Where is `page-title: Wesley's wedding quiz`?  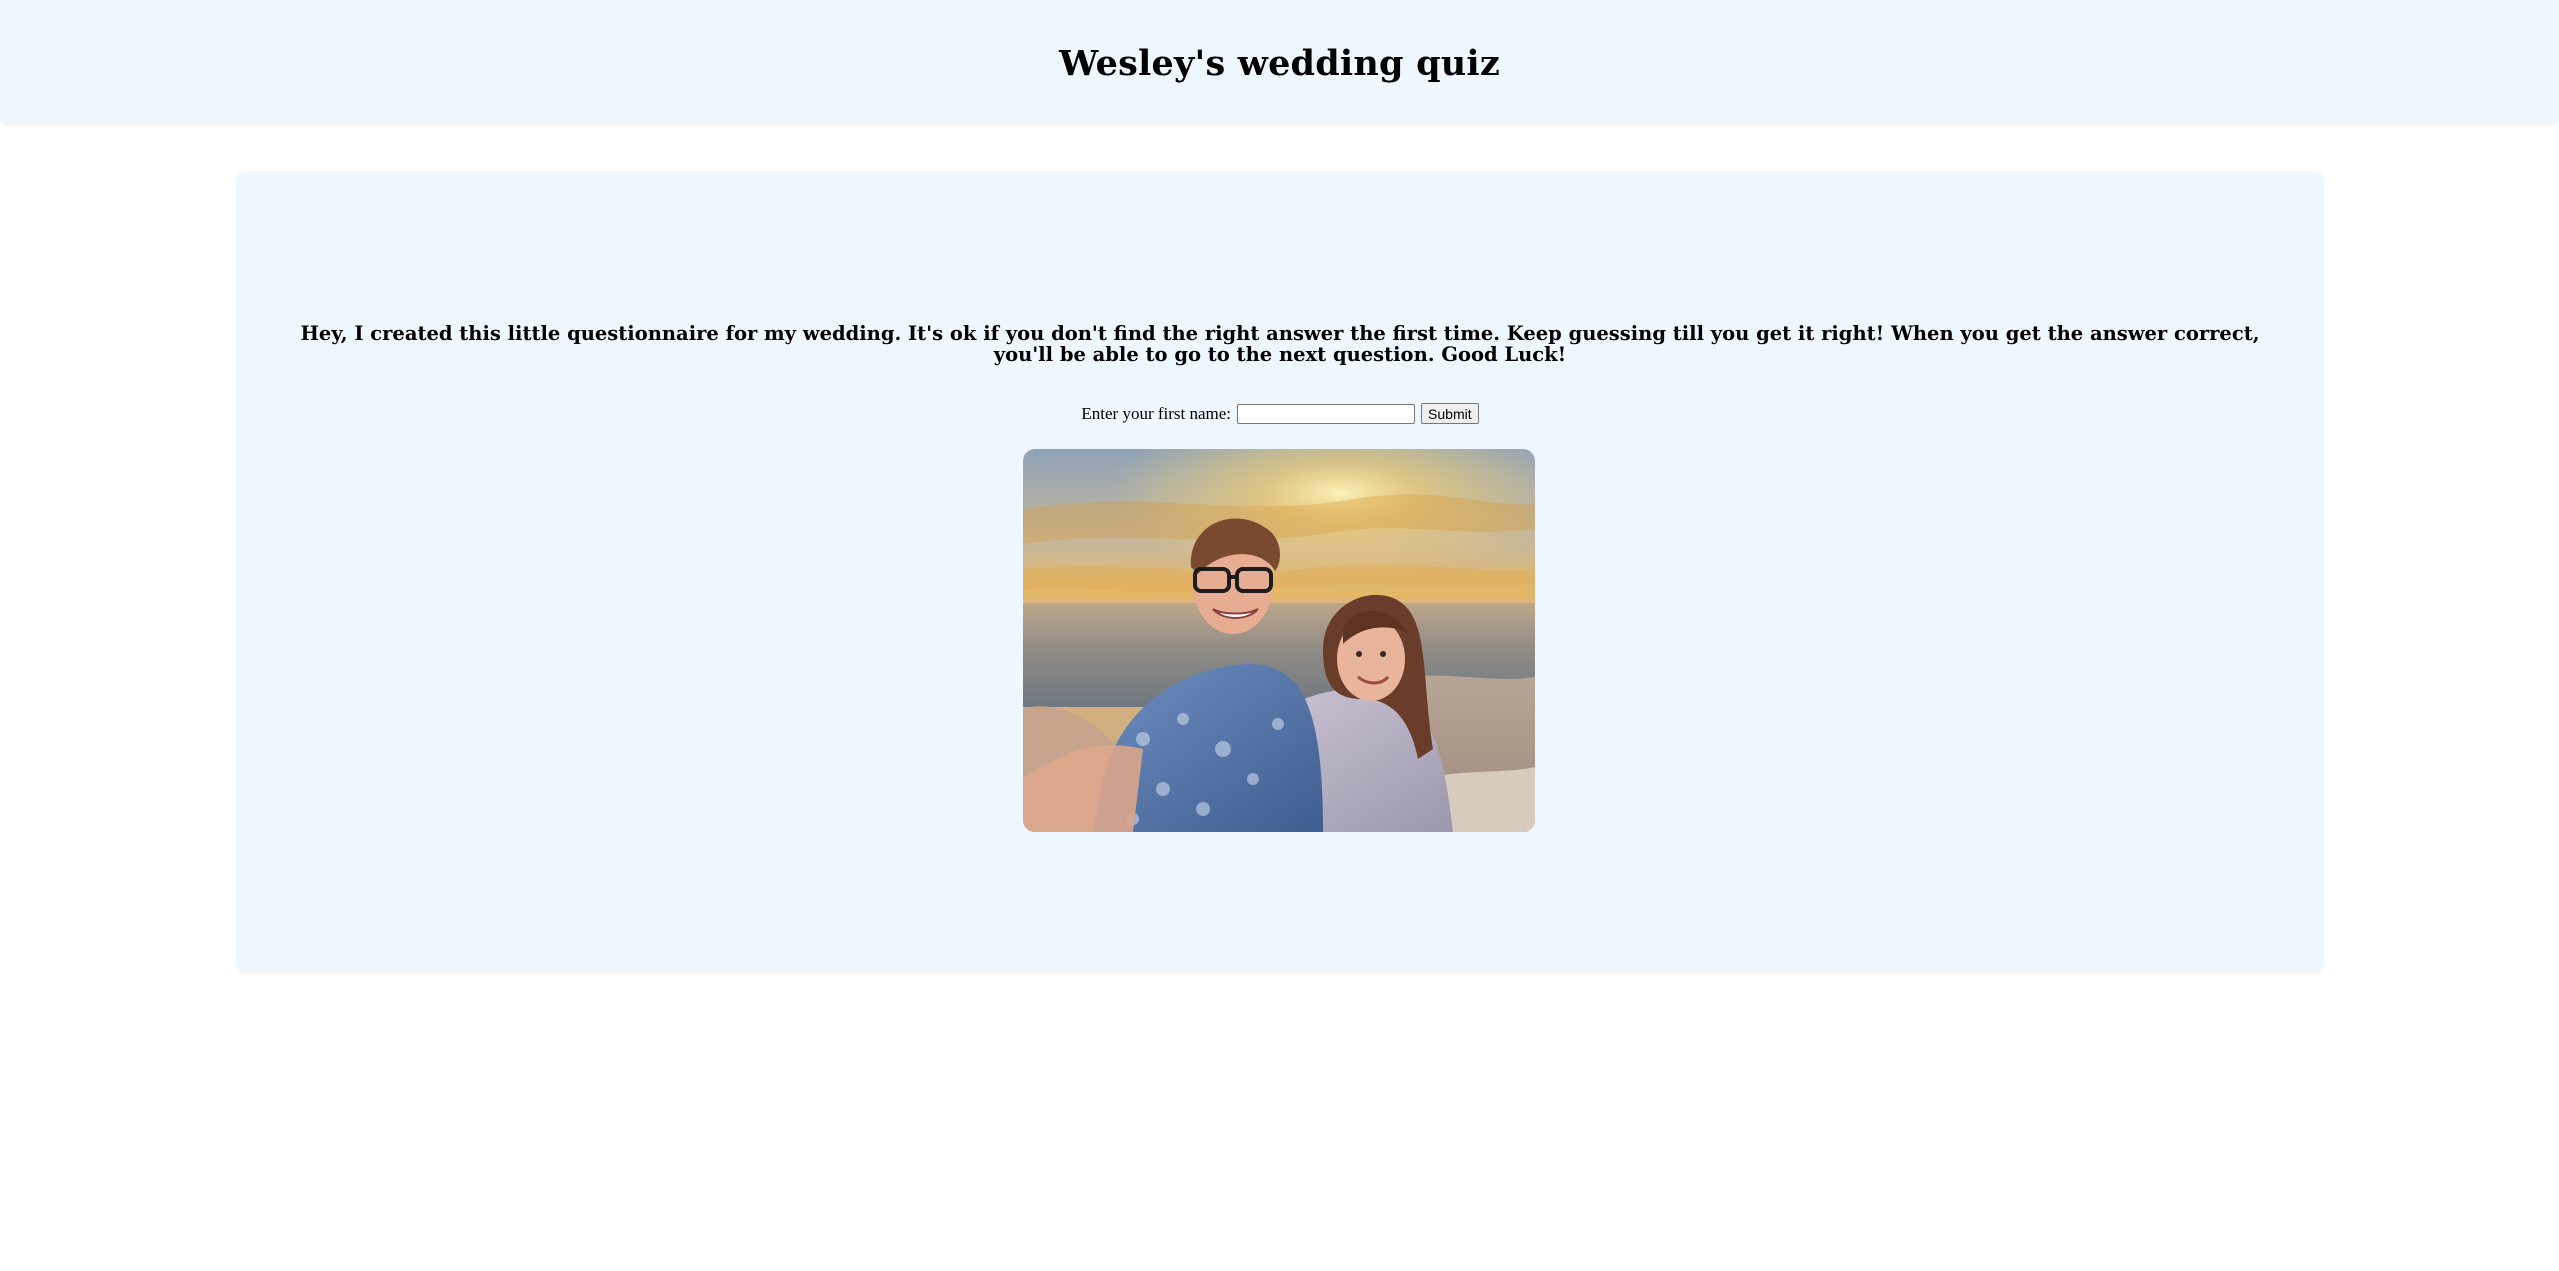 page-title: Wesley's wedding quiz is located at coordinates (1279, 63).